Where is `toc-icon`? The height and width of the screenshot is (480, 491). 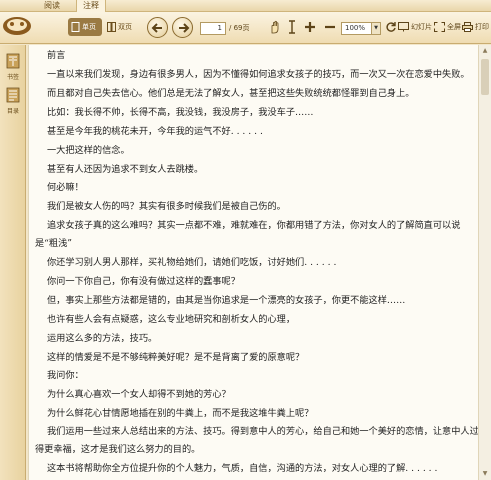
toc-icon is located at coordinates (13, 95).